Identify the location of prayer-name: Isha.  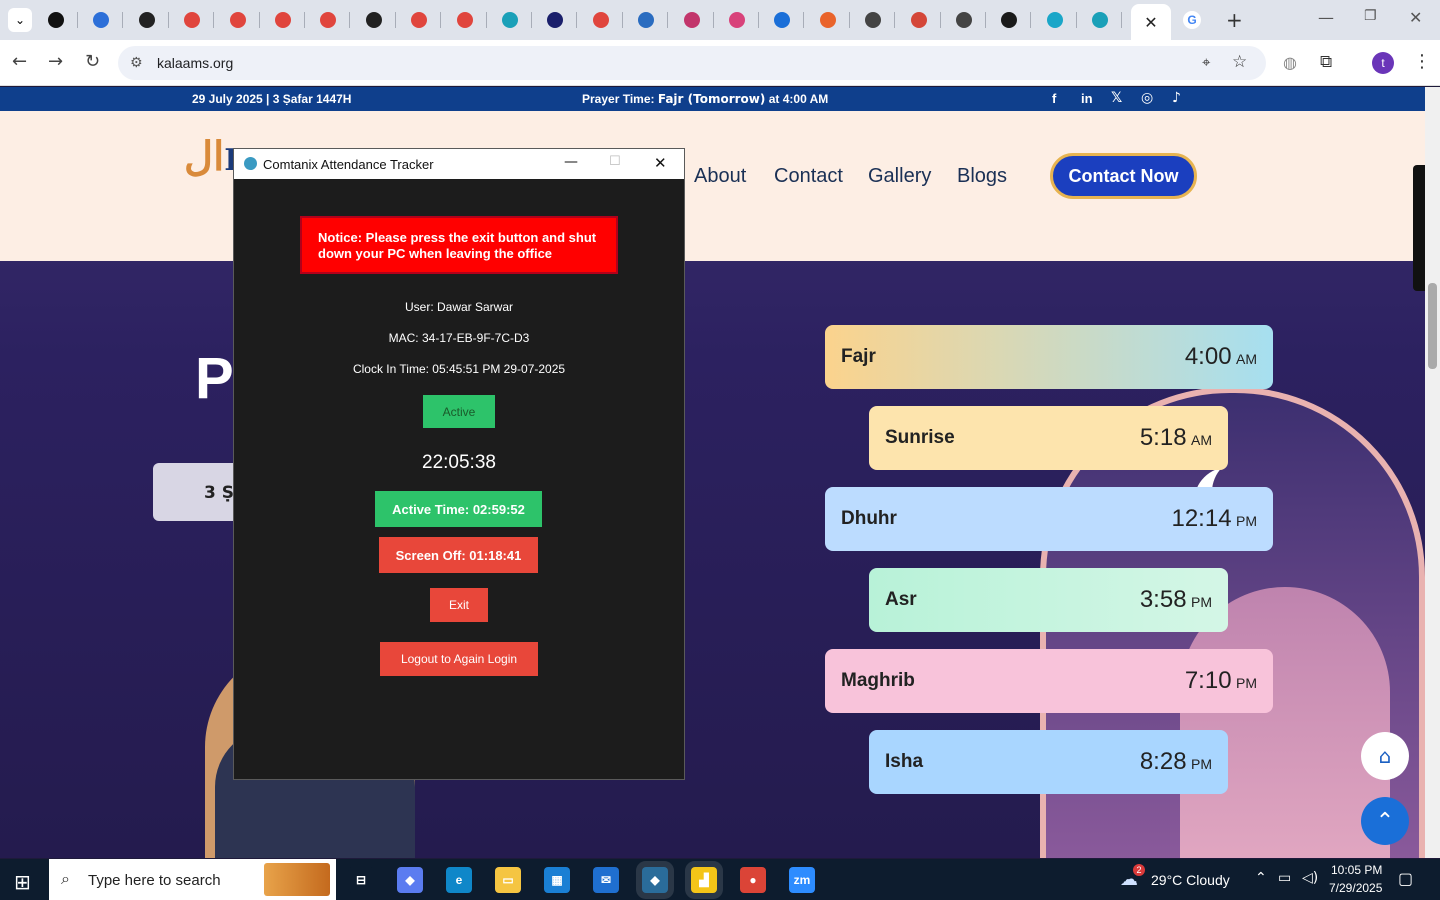
(904, 761).